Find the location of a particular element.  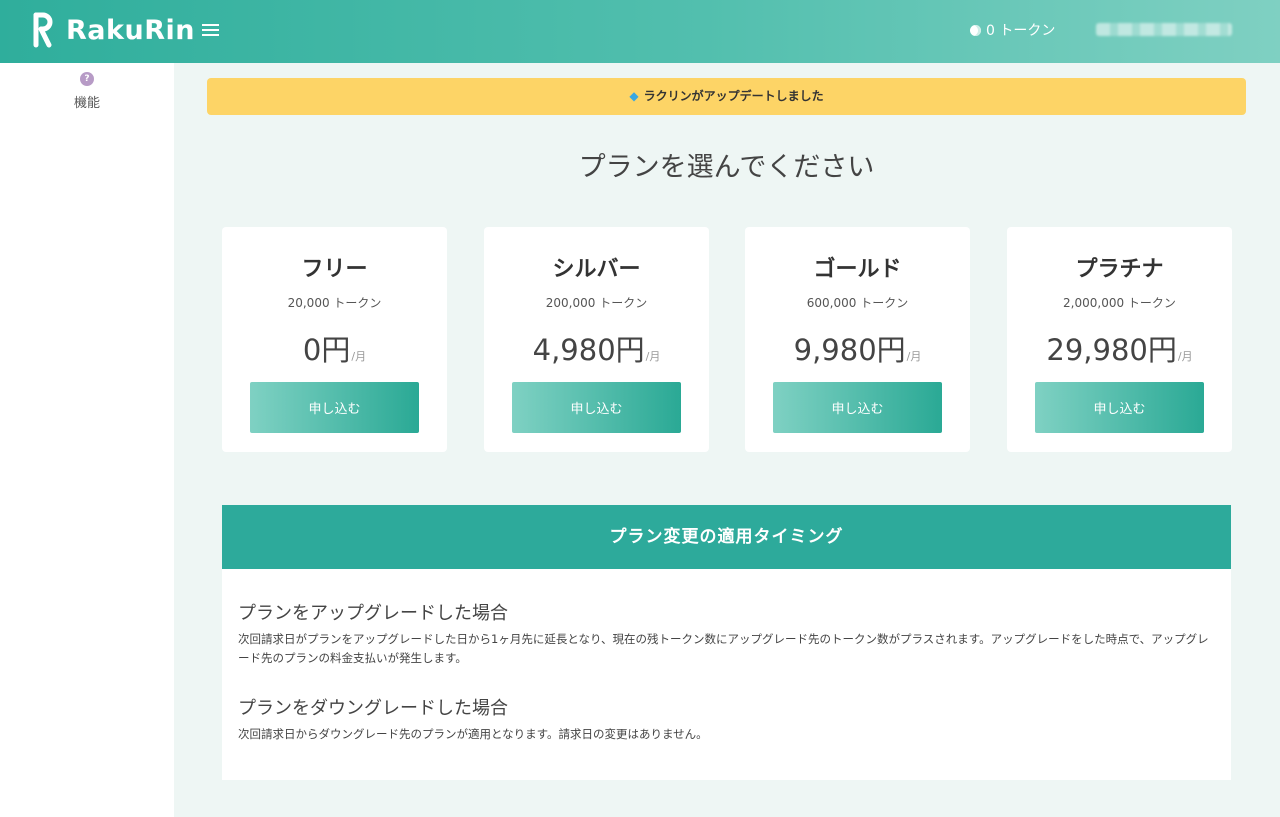

help-bubble-icon: ? is located at coordinates (87, 79).